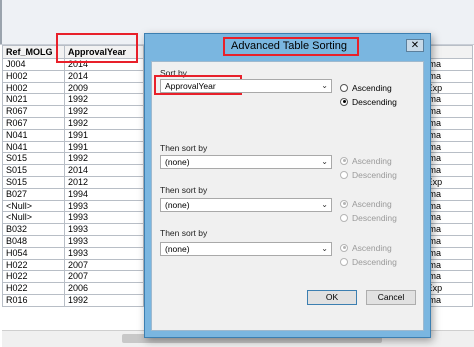 The height and width of the screenshot is (347, 474). Describe the element at coordinates (246, 86) in the screenshot. I see `sort-by-select: ApprovalYear ⌄` at that location.